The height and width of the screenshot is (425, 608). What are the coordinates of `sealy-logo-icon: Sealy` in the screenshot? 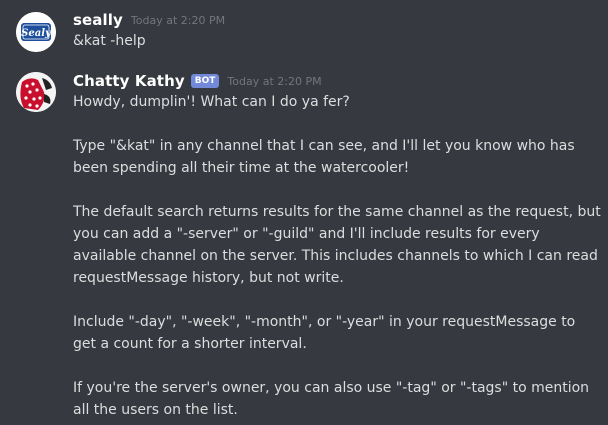 It's located at (36, 32).